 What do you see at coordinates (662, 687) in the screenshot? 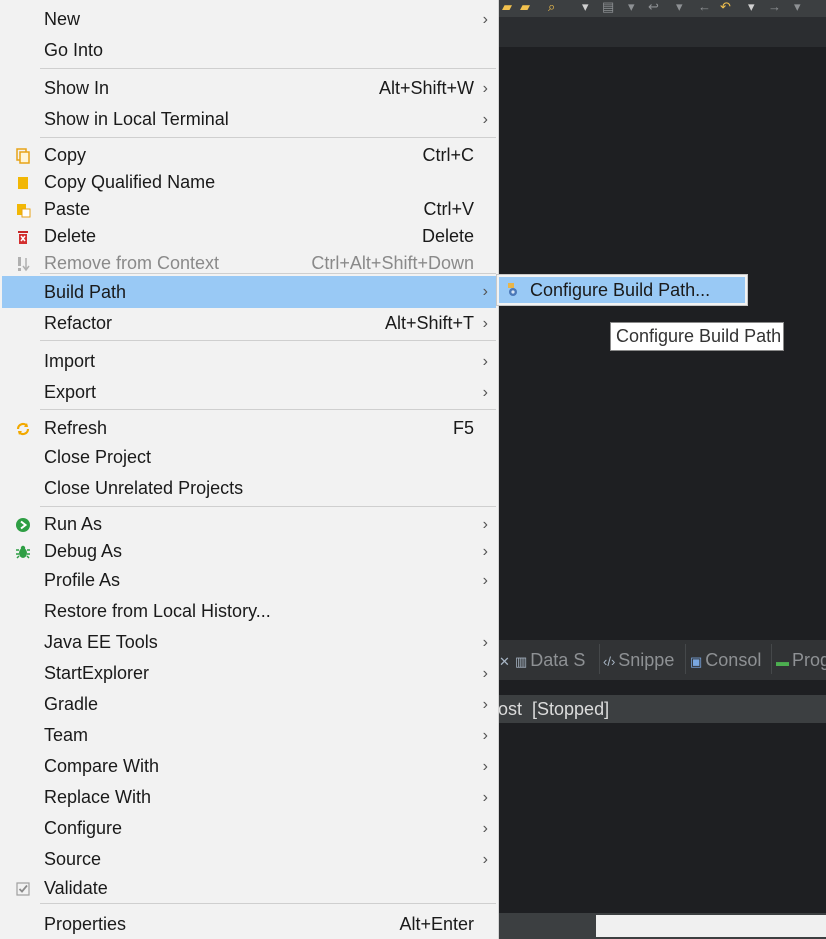
I see `view-gap` at bounding box center [662, 687].